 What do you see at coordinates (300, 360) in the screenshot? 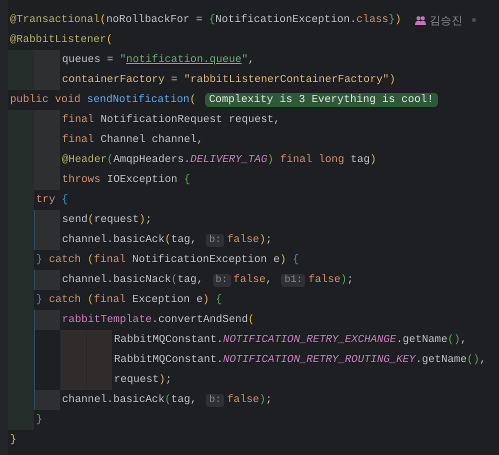
I see `code-text: RabbitMQConstant.NOTIFICATION_RETRY_ROUTING_KEY.getName(),` at bounding box center [300, 360].